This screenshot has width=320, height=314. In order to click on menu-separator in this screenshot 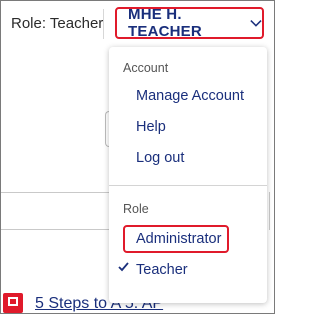, I will do `click(188, 185)`.